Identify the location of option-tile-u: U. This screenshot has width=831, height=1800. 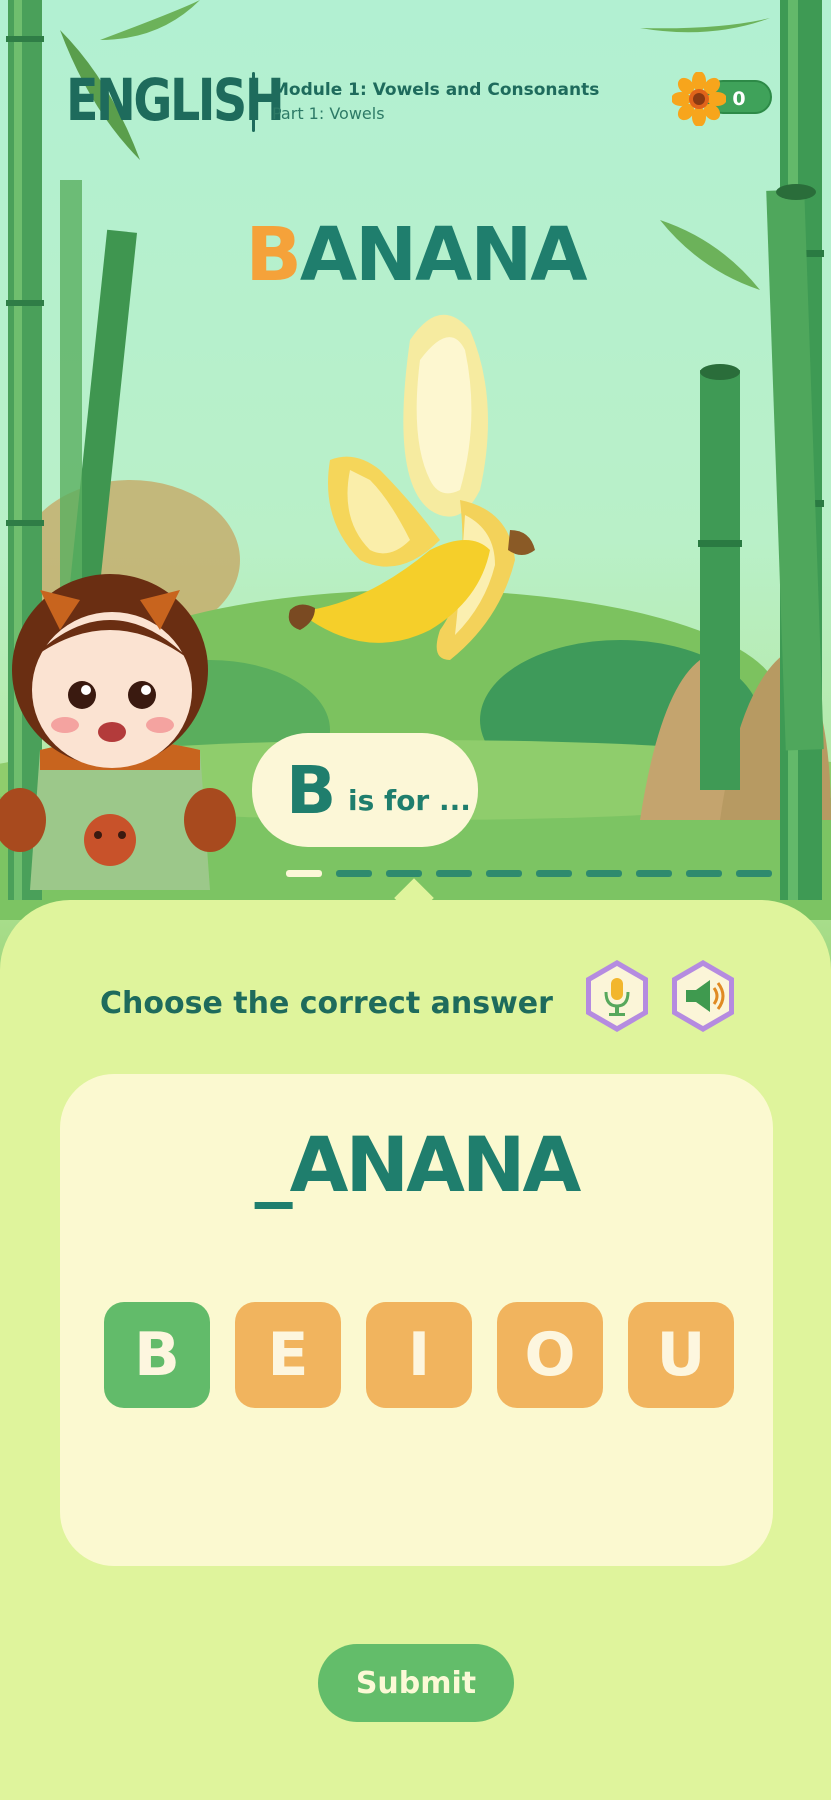
(681, 1355).